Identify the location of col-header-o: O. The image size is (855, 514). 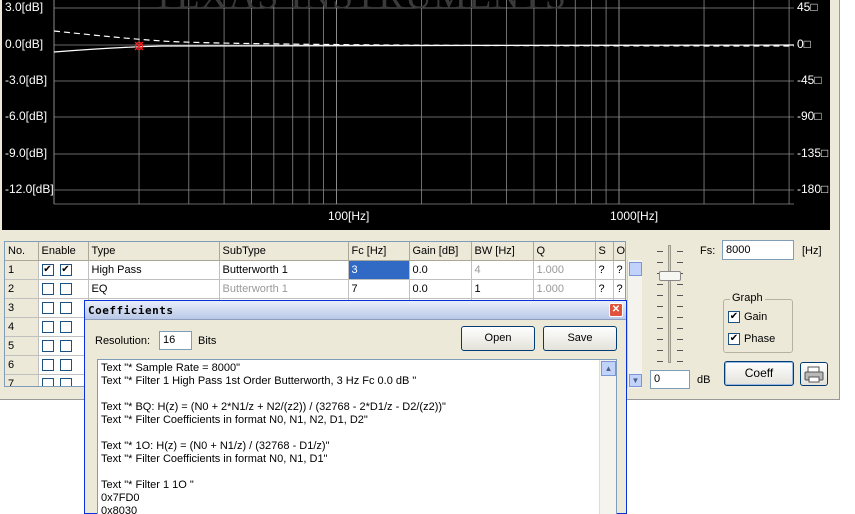
(619, 251).